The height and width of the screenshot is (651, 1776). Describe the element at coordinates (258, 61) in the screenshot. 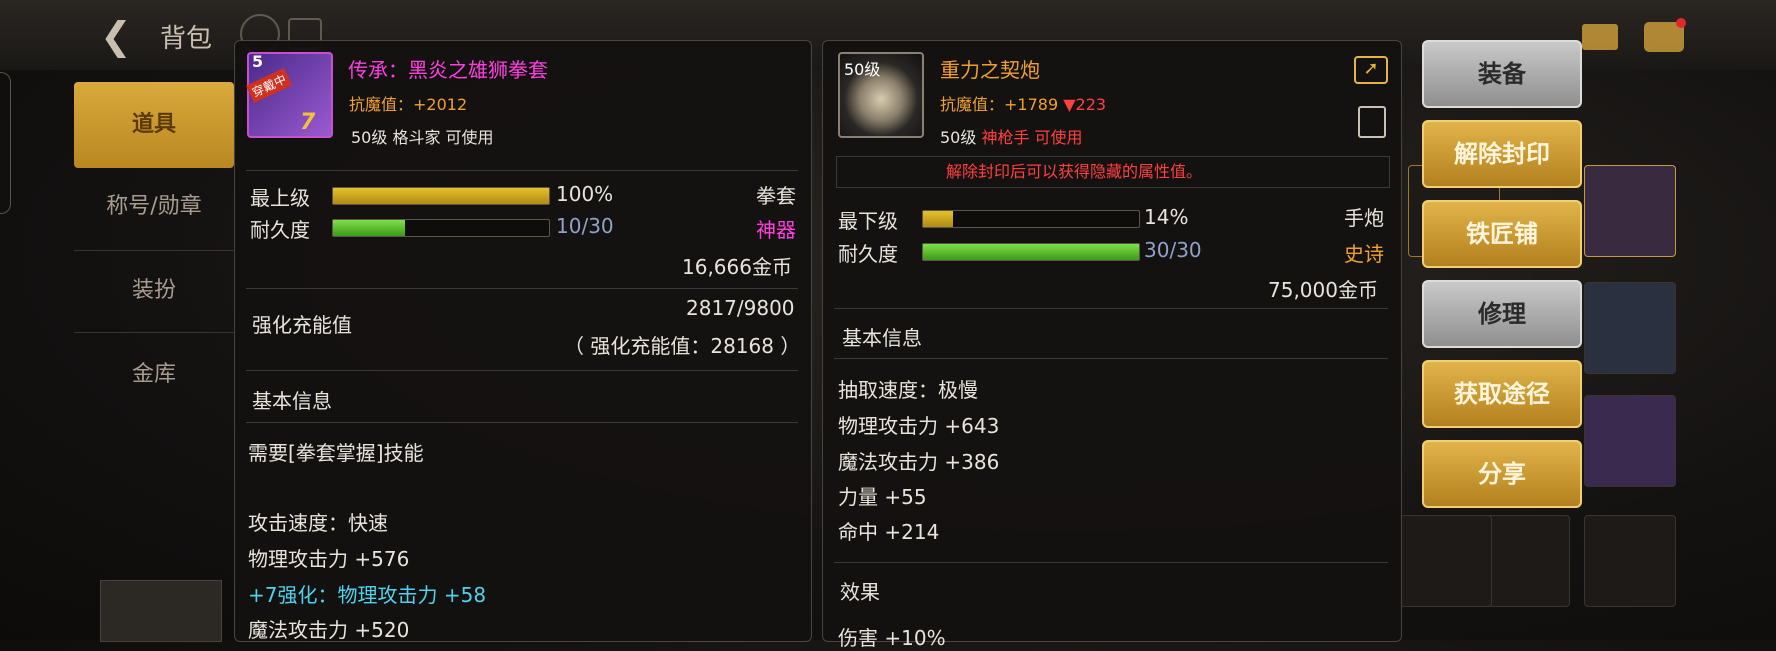

I see `item-level-badge: 5` at that location.